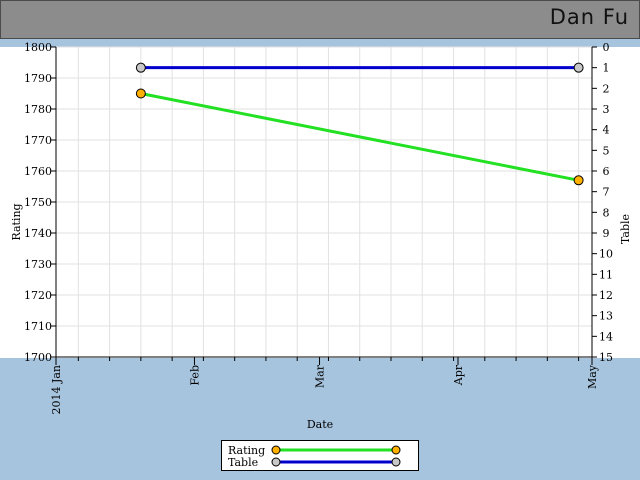 The width and height of the screenshot is (640, 480). I want to click on y-tick-label: 1760, so click(38, 171).